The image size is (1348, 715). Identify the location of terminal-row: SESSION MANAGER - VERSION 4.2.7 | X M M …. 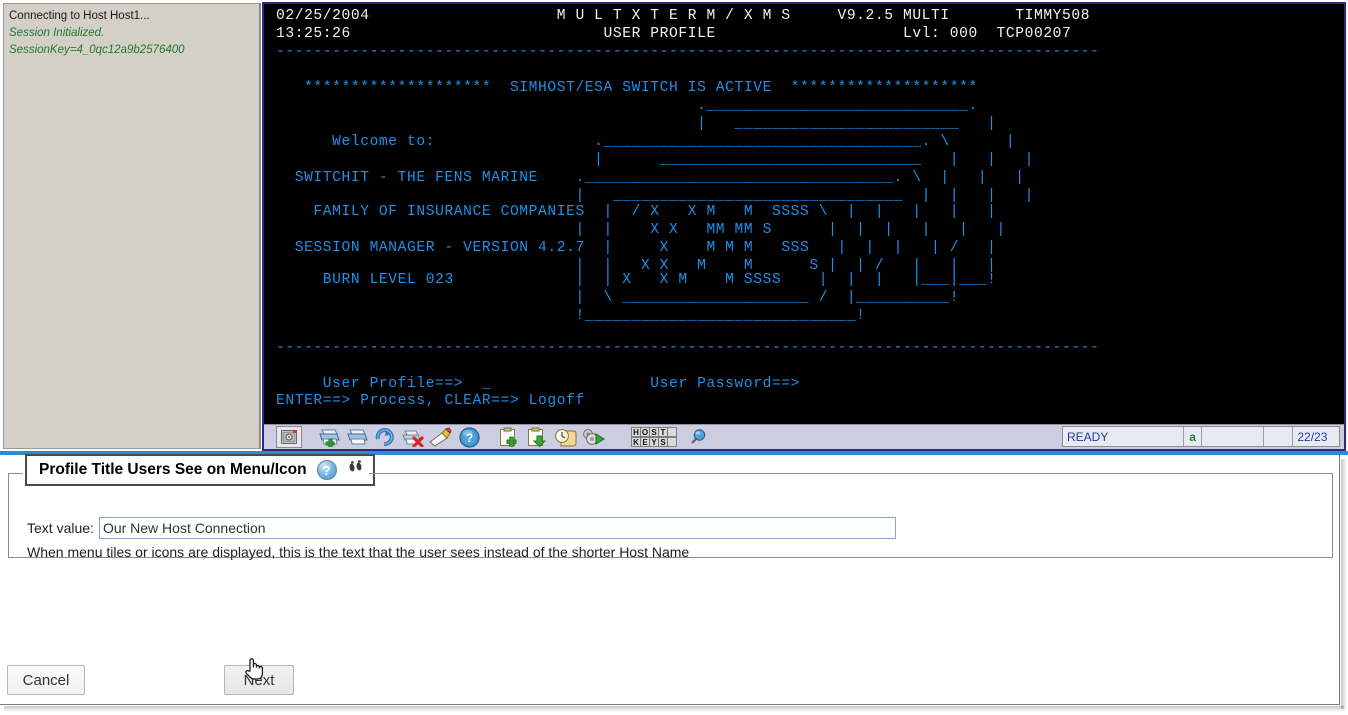
(636, 248).